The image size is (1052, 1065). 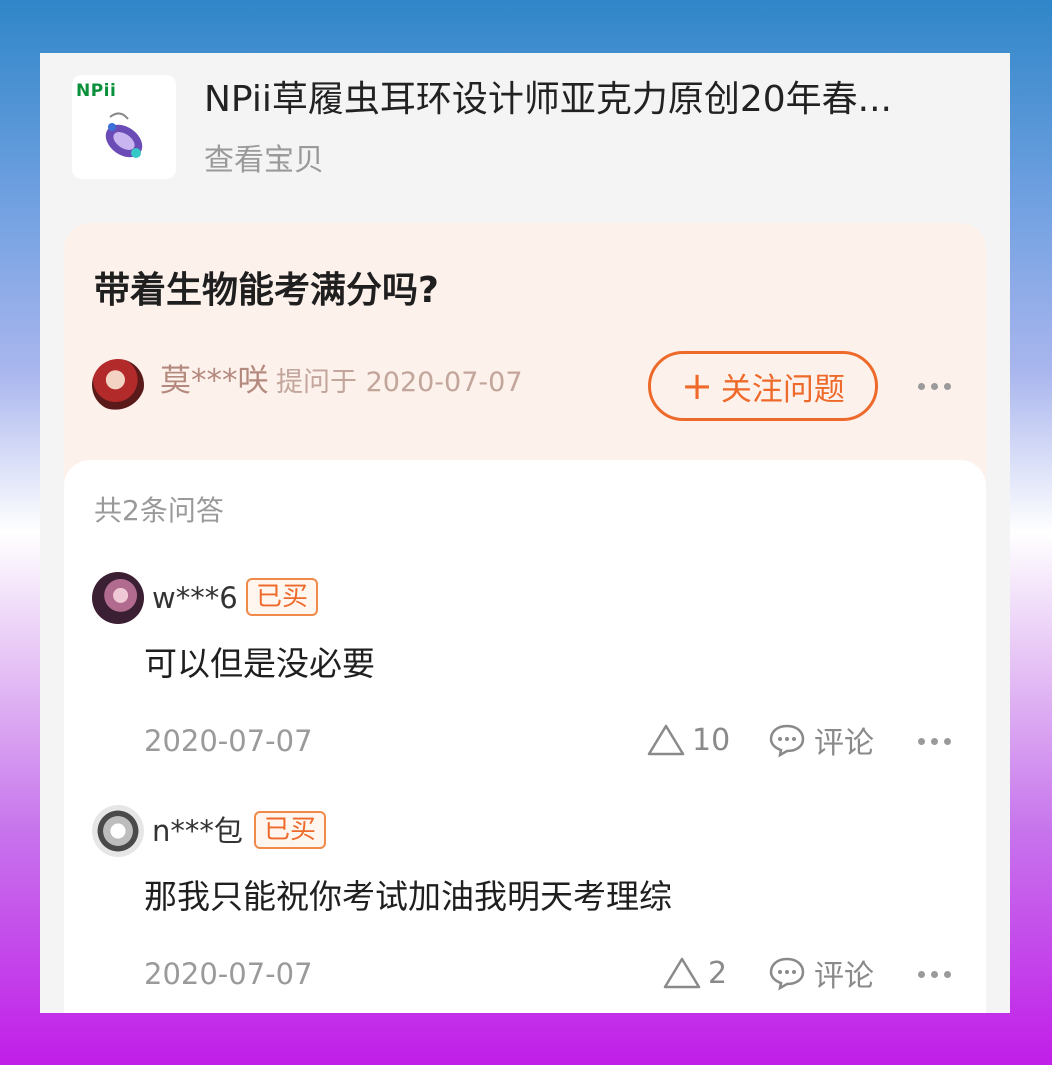 What do you see at coordinates (782, 389) in the screenshot?
I see `follow-question-label: 关注问题` at bounding box center [782, 389].